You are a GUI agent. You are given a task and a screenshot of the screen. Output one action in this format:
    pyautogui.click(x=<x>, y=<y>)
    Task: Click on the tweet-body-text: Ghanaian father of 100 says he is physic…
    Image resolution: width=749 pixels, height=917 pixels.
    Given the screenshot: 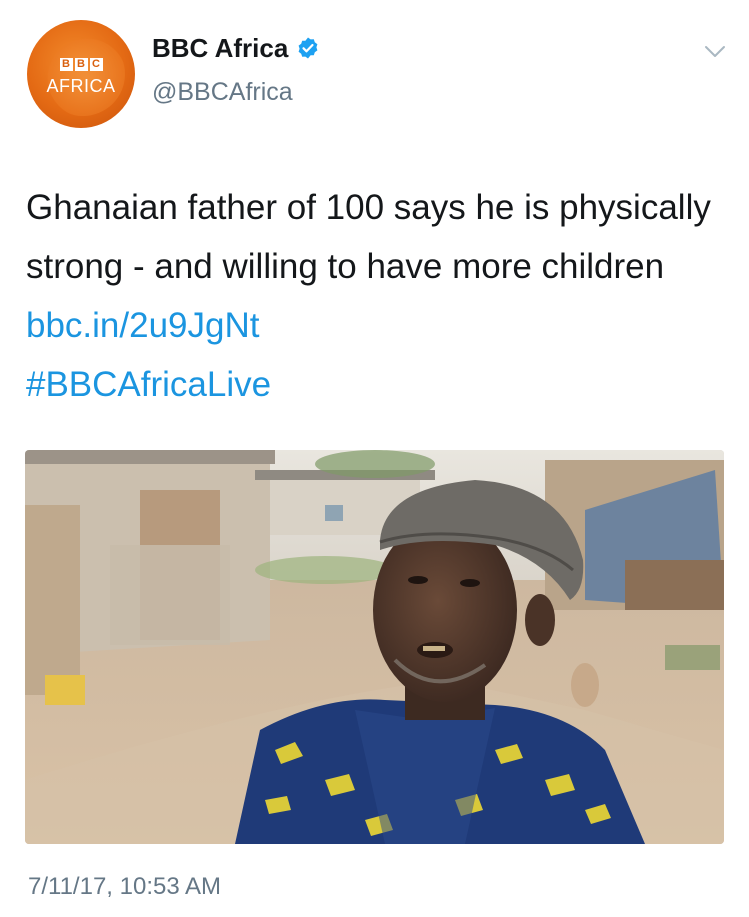 What is the action you would take?
    pyautogui.click(x=368, y=237)
    